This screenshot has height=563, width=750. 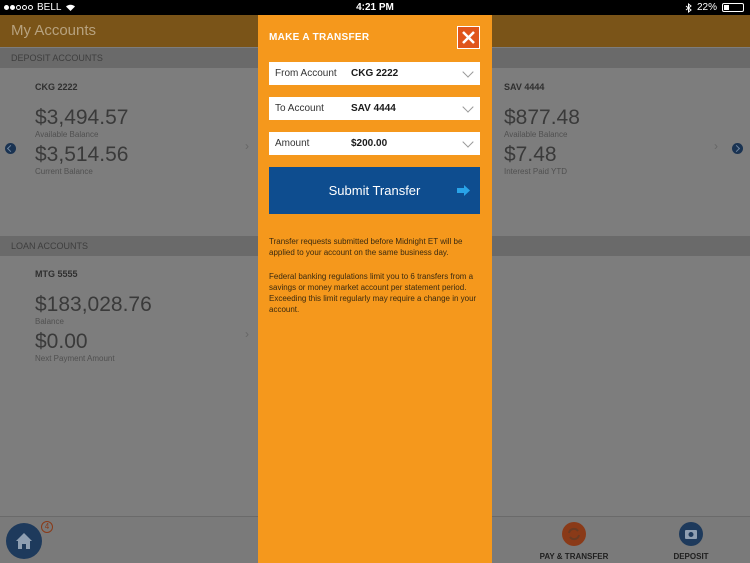 What do you see at coordinates (93, 304) in the screenshot?
I see `loan-balance: $183,028.76` at bounding box center [93, 304].